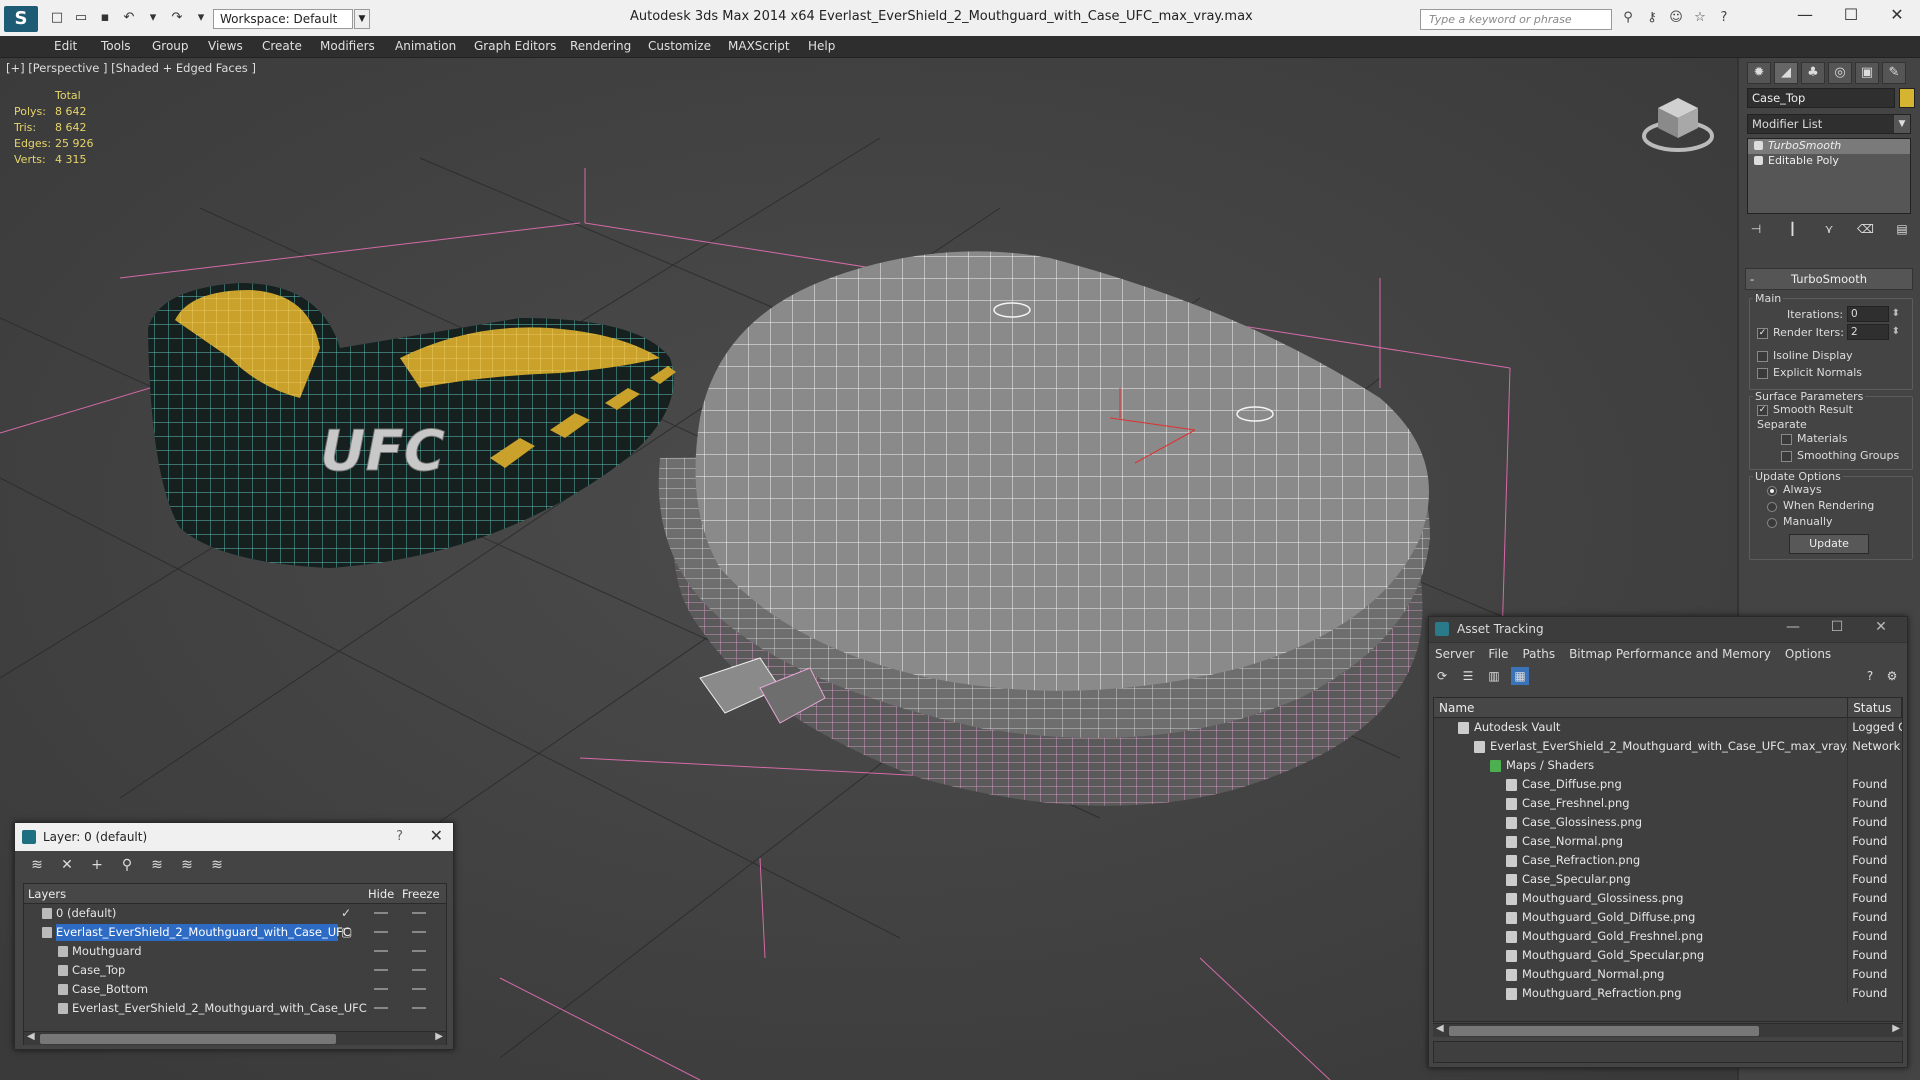  Describe the element at coordinates (1762, 356) in the screenshot. I see `isoline-display-checkbox` at that location.